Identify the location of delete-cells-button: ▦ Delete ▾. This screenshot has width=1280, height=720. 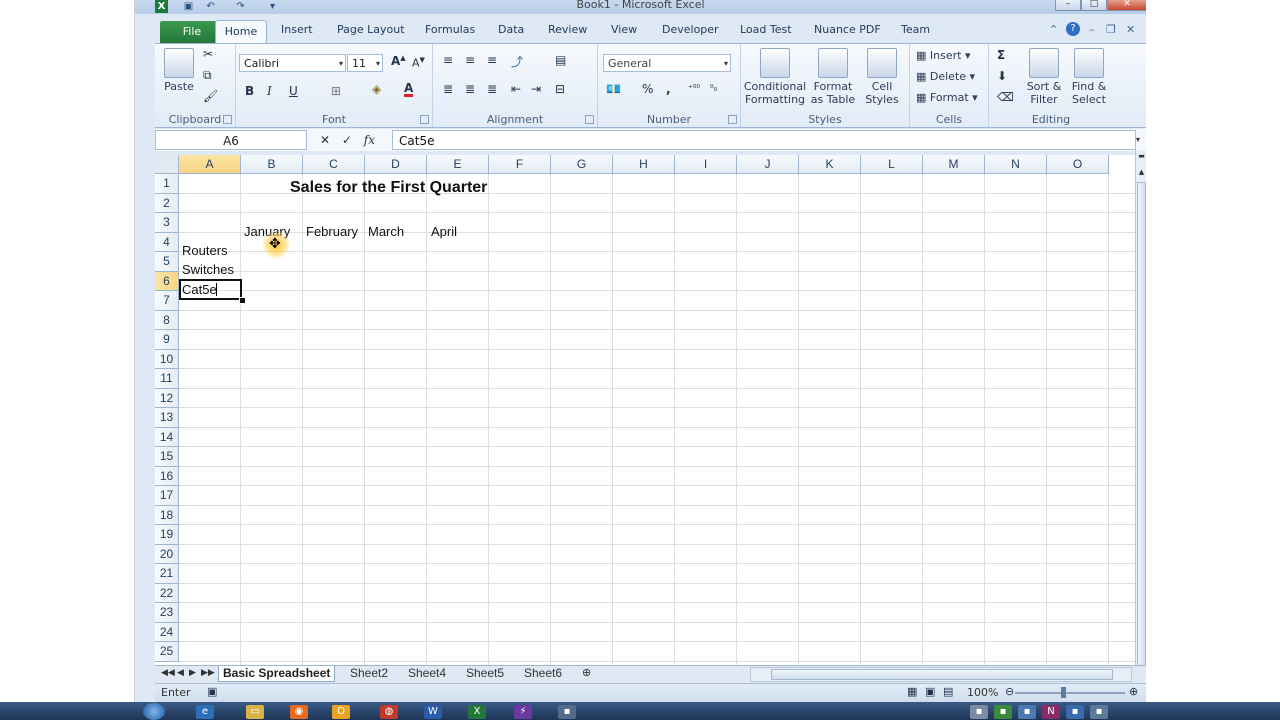
(945, 76).